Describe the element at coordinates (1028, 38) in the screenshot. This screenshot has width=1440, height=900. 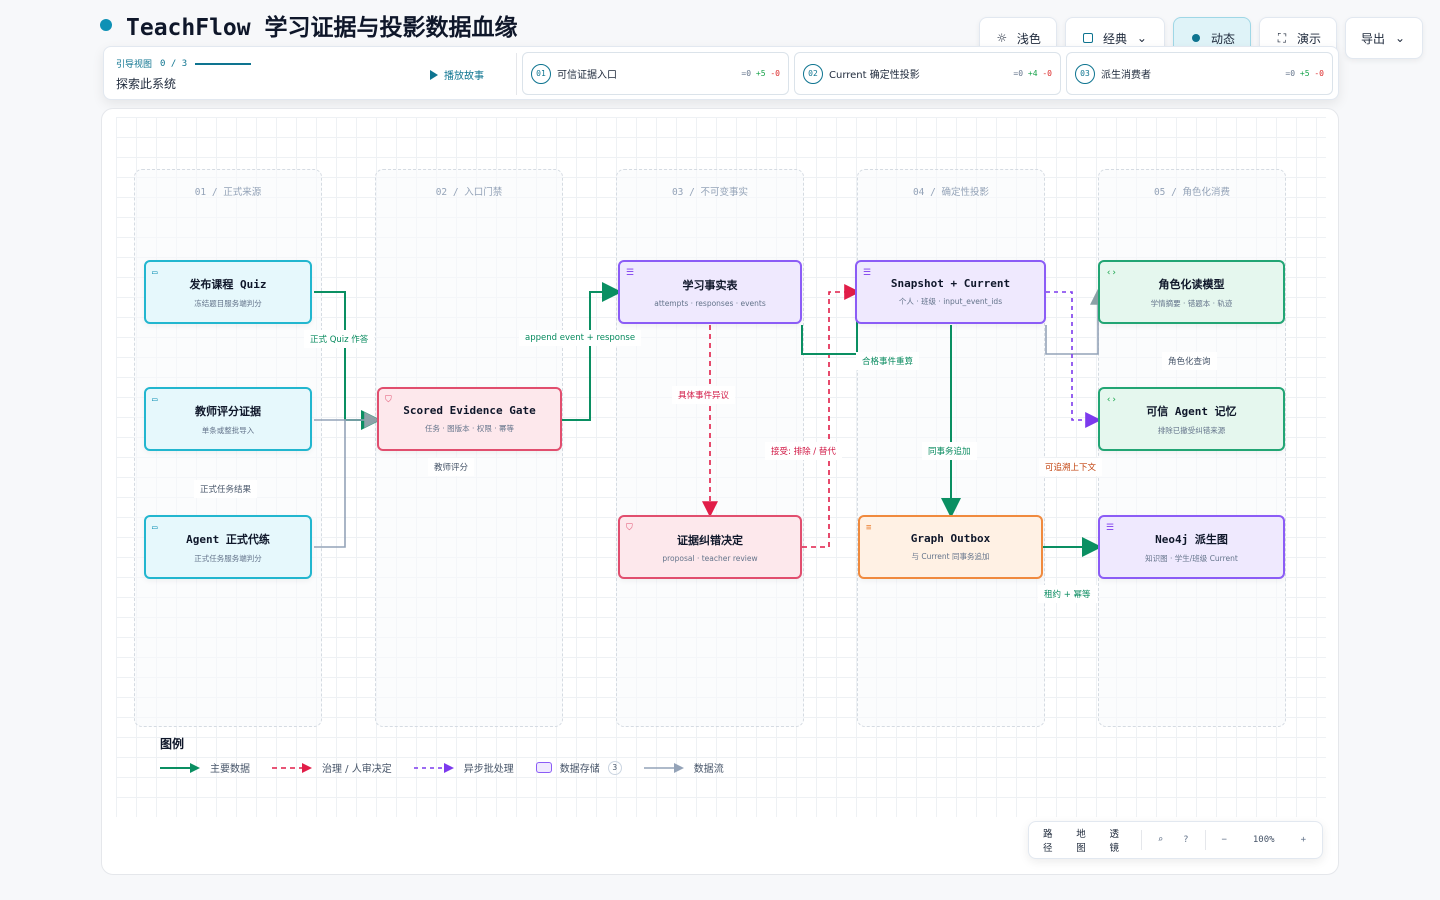
I see `light-theme-label: 浅色` at that location.